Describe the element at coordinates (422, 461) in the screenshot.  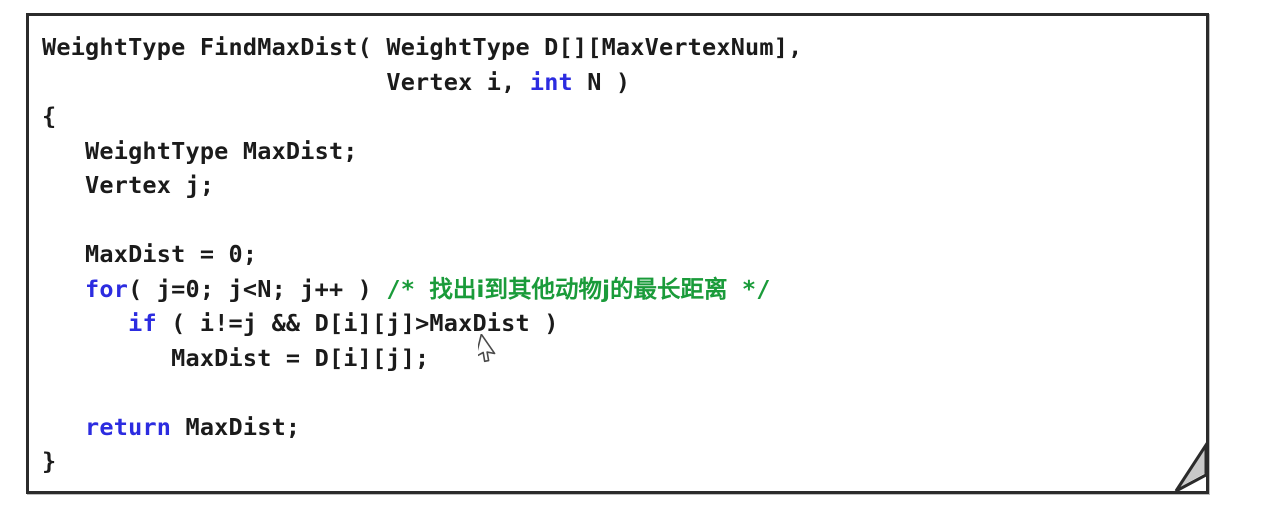
I see `code-line-13: }` at that location.